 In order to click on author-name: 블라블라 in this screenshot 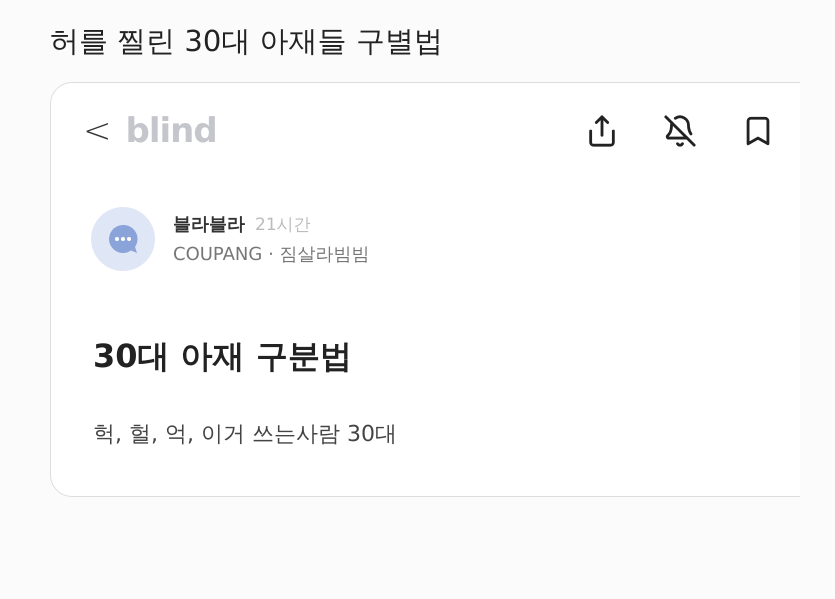, I will do `click(209, 224)`.